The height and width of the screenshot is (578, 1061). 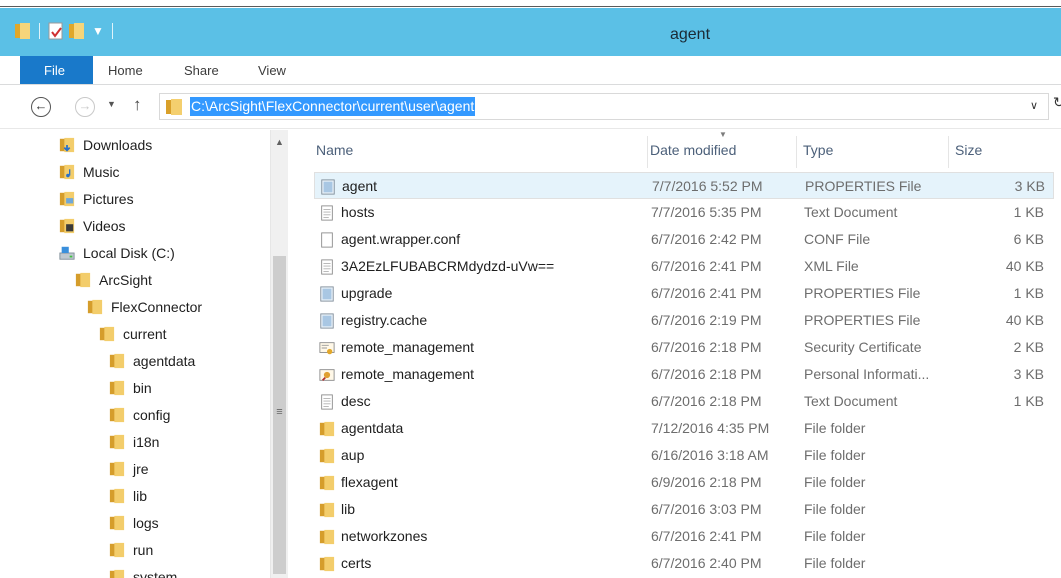 What do you see at coordinates (272, 70) in the screenshot?
I see `tab-view: View` at bounding box center [272, 70].